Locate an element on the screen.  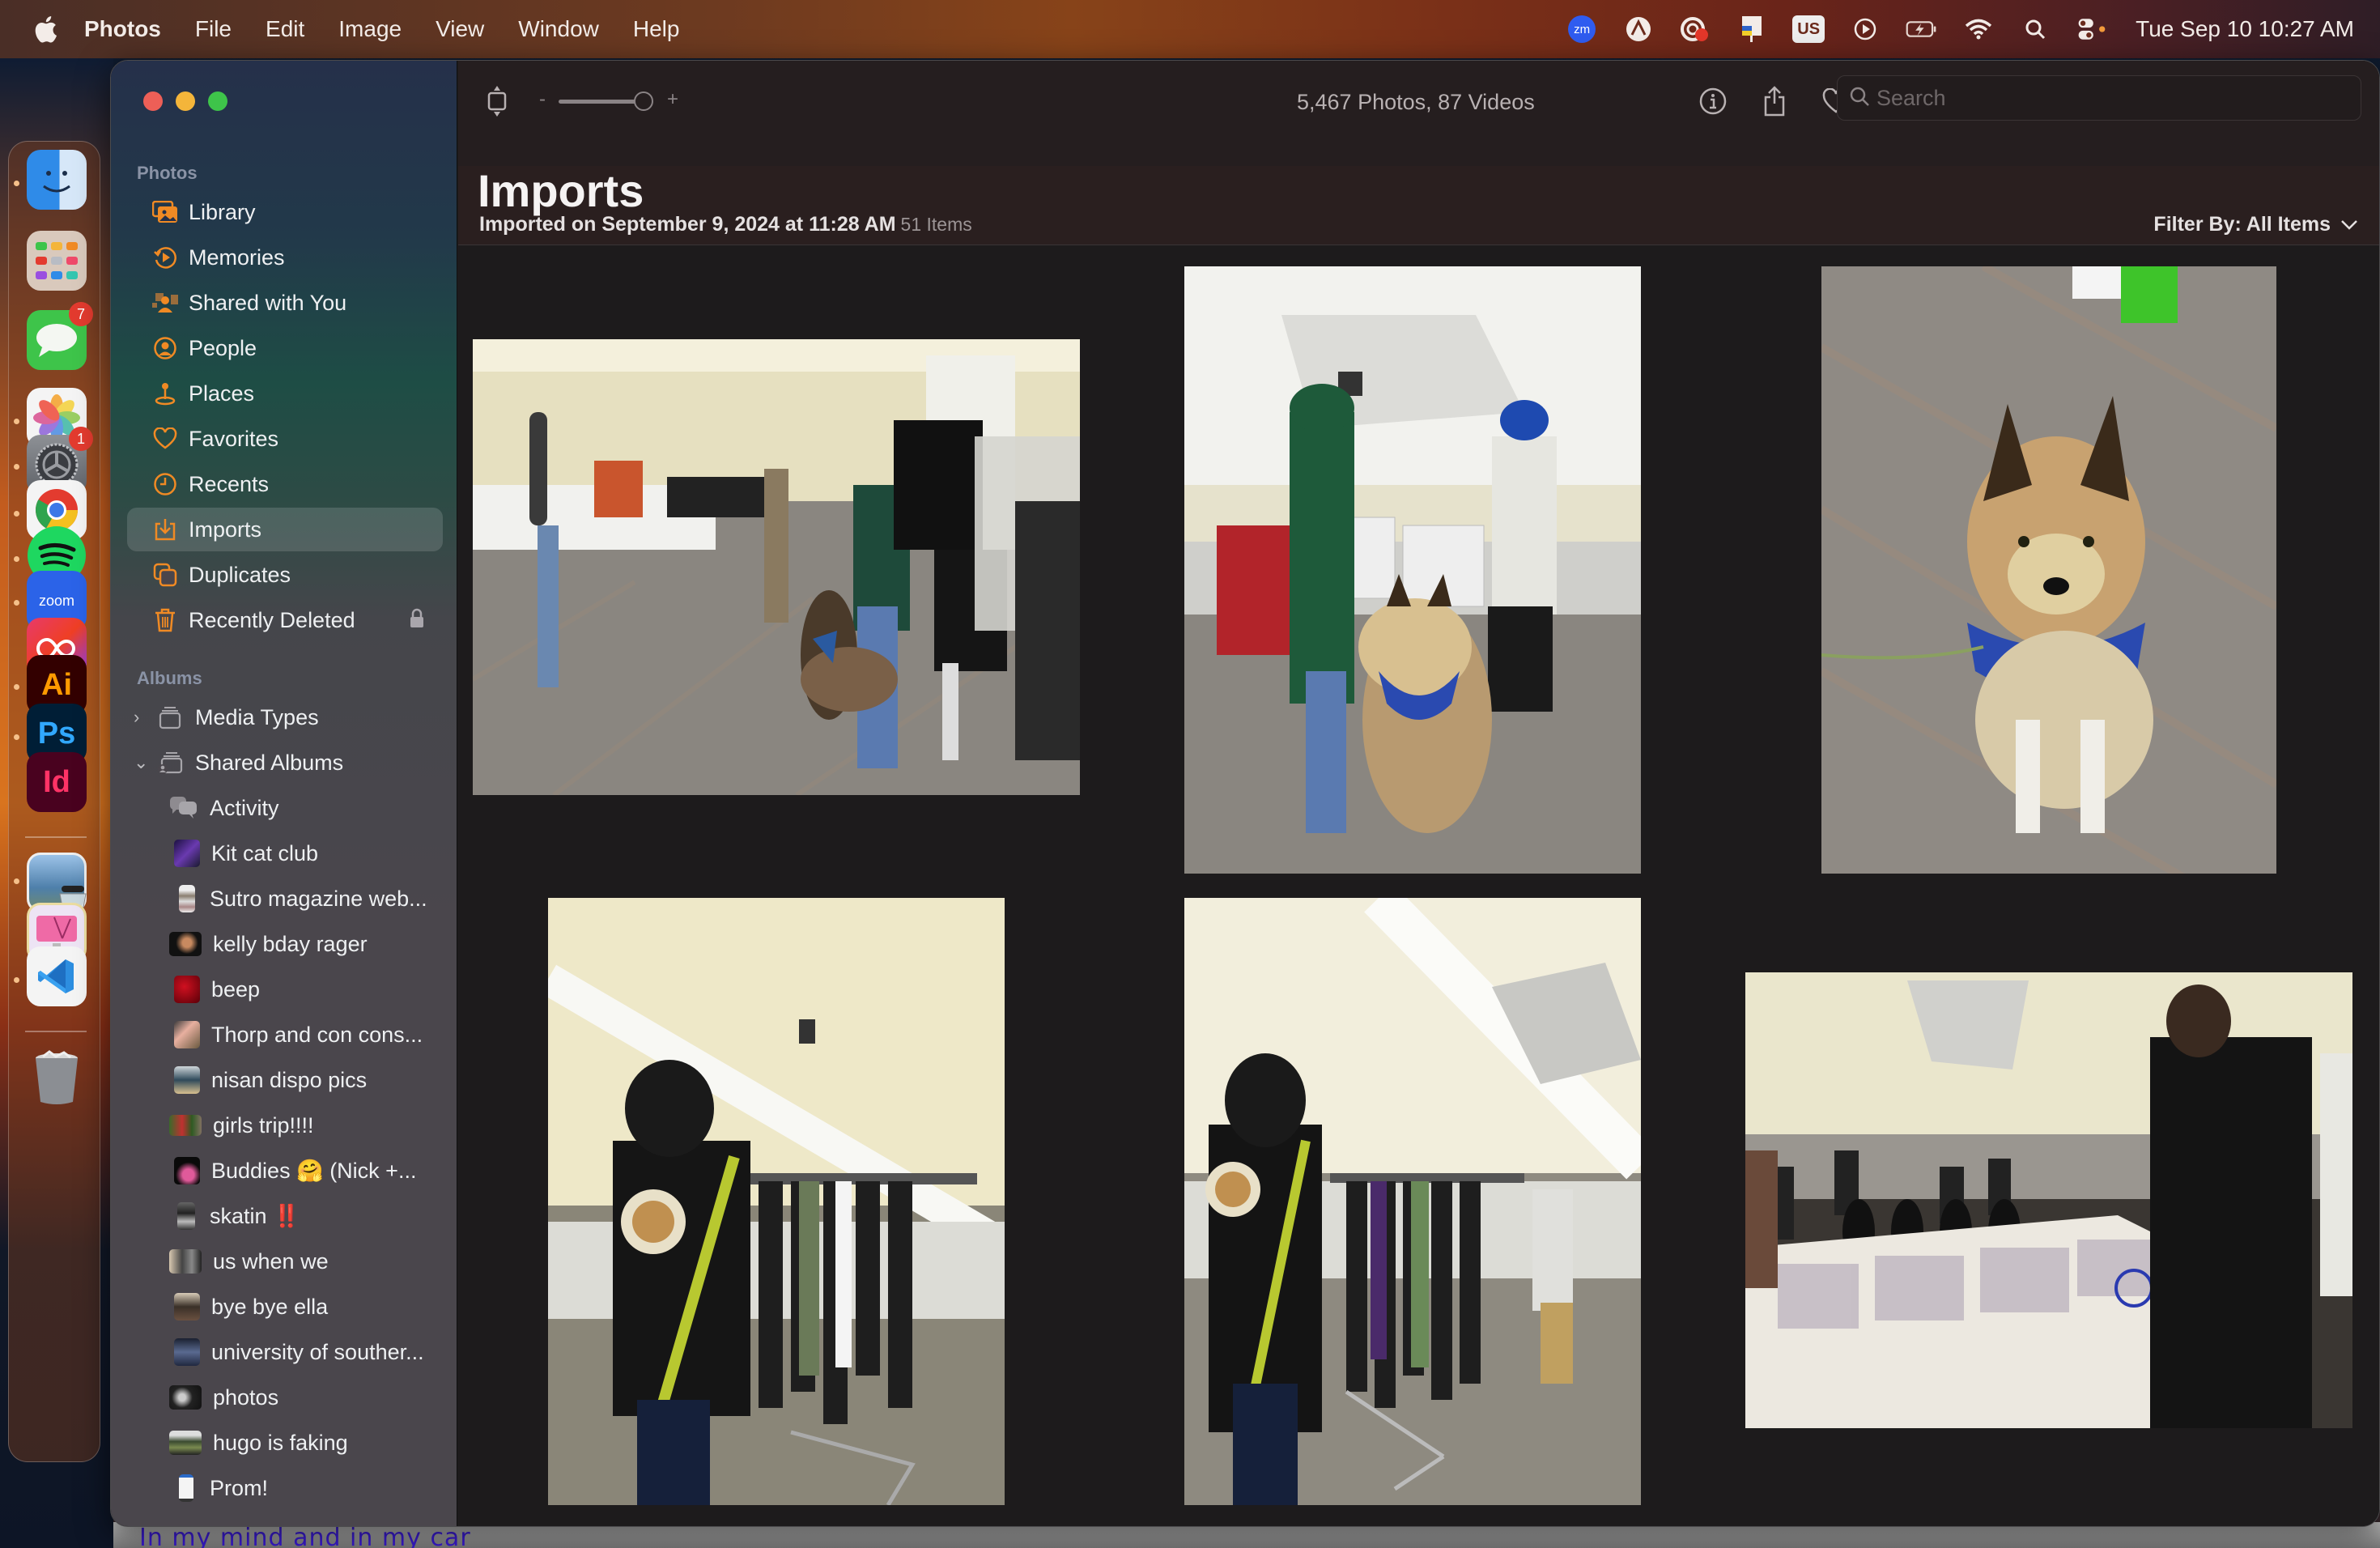
shared-album-activity: Activity is located at coordinates (306, 808).